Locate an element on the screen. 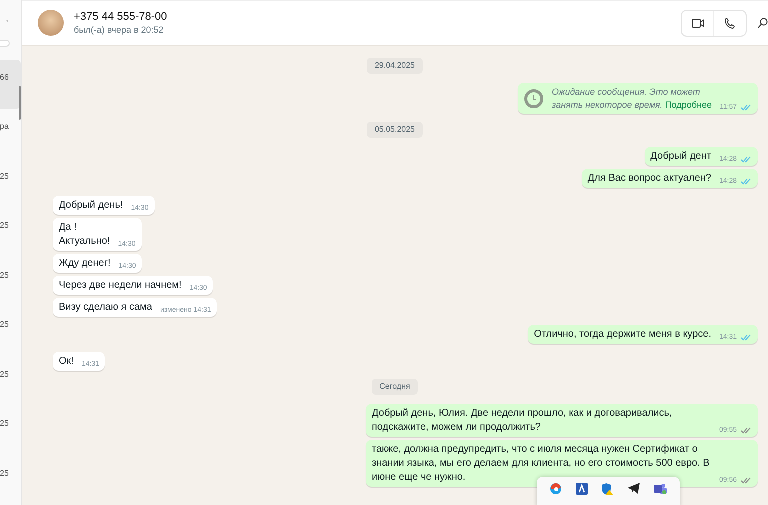 The width and height of the screenshot is (768, 505). date-chip: 05.05.2025 is located at coordinates (395, 130).